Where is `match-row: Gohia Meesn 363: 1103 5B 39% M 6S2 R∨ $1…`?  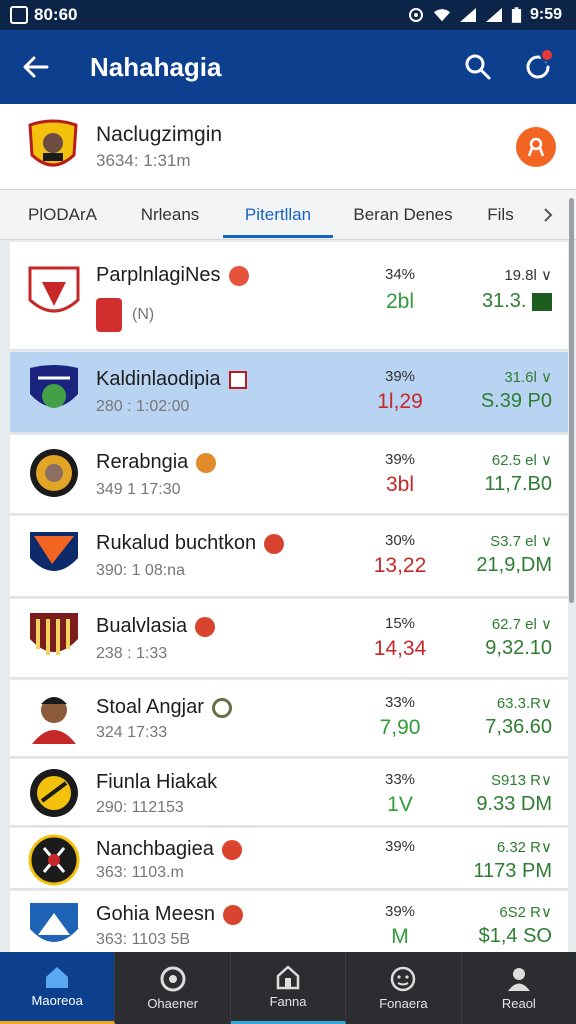
match-row: Gohia Meesn 363: 1103 5B 39% M 6S2 R∨ $1… is located at coordinates (289, 921).